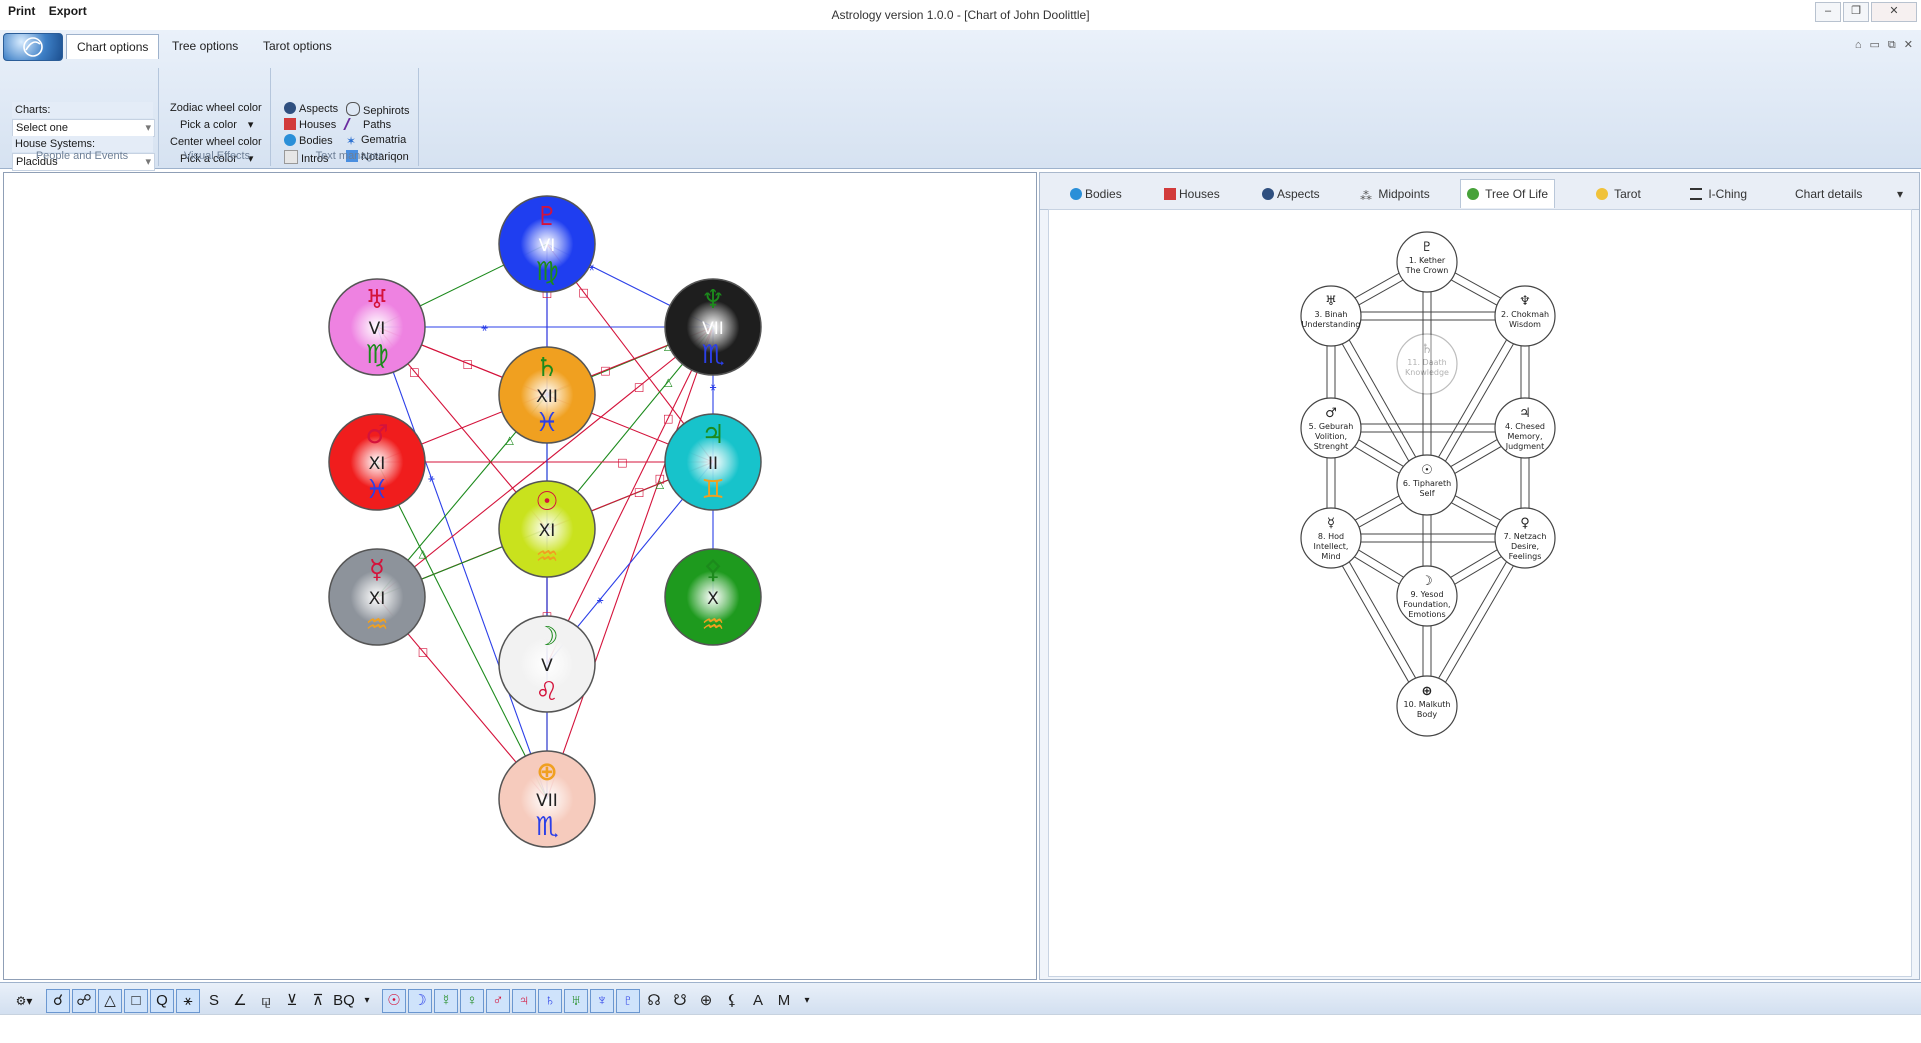 The height and width of the screenshot is (1043, 1921). Describe the element at coordinates (110, 1001) in the screenshot. I see `aspect-tool-button: △` at that location.